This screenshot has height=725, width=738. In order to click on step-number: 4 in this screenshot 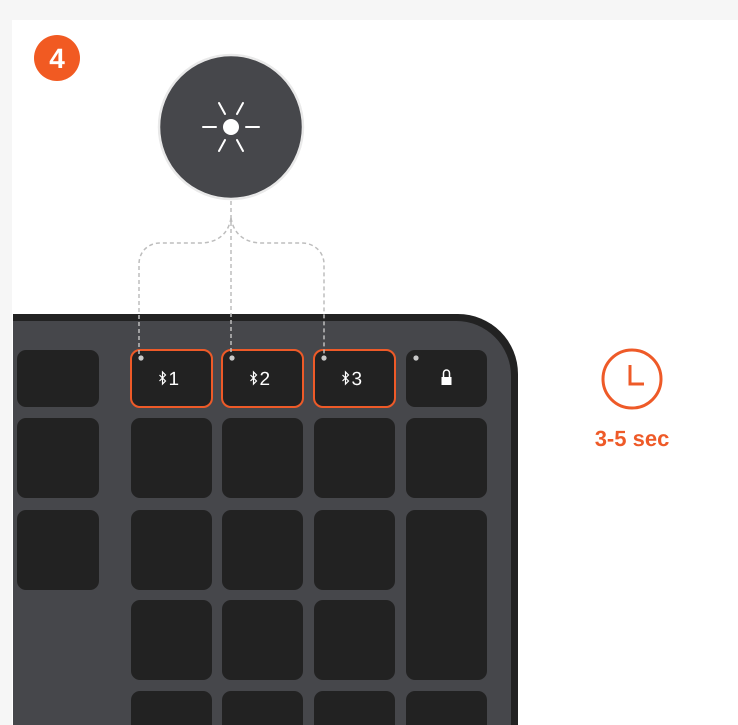, I will do `click(57, 58)`.